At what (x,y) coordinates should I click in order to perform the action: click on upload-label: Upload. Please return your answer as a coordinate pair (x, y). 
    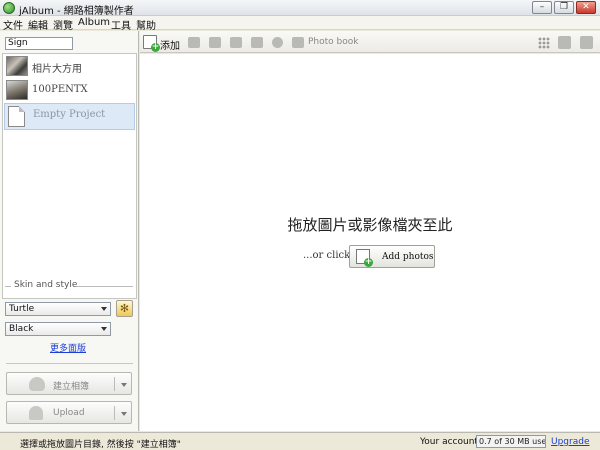
    Looking at the image, I should click on (69, 413).